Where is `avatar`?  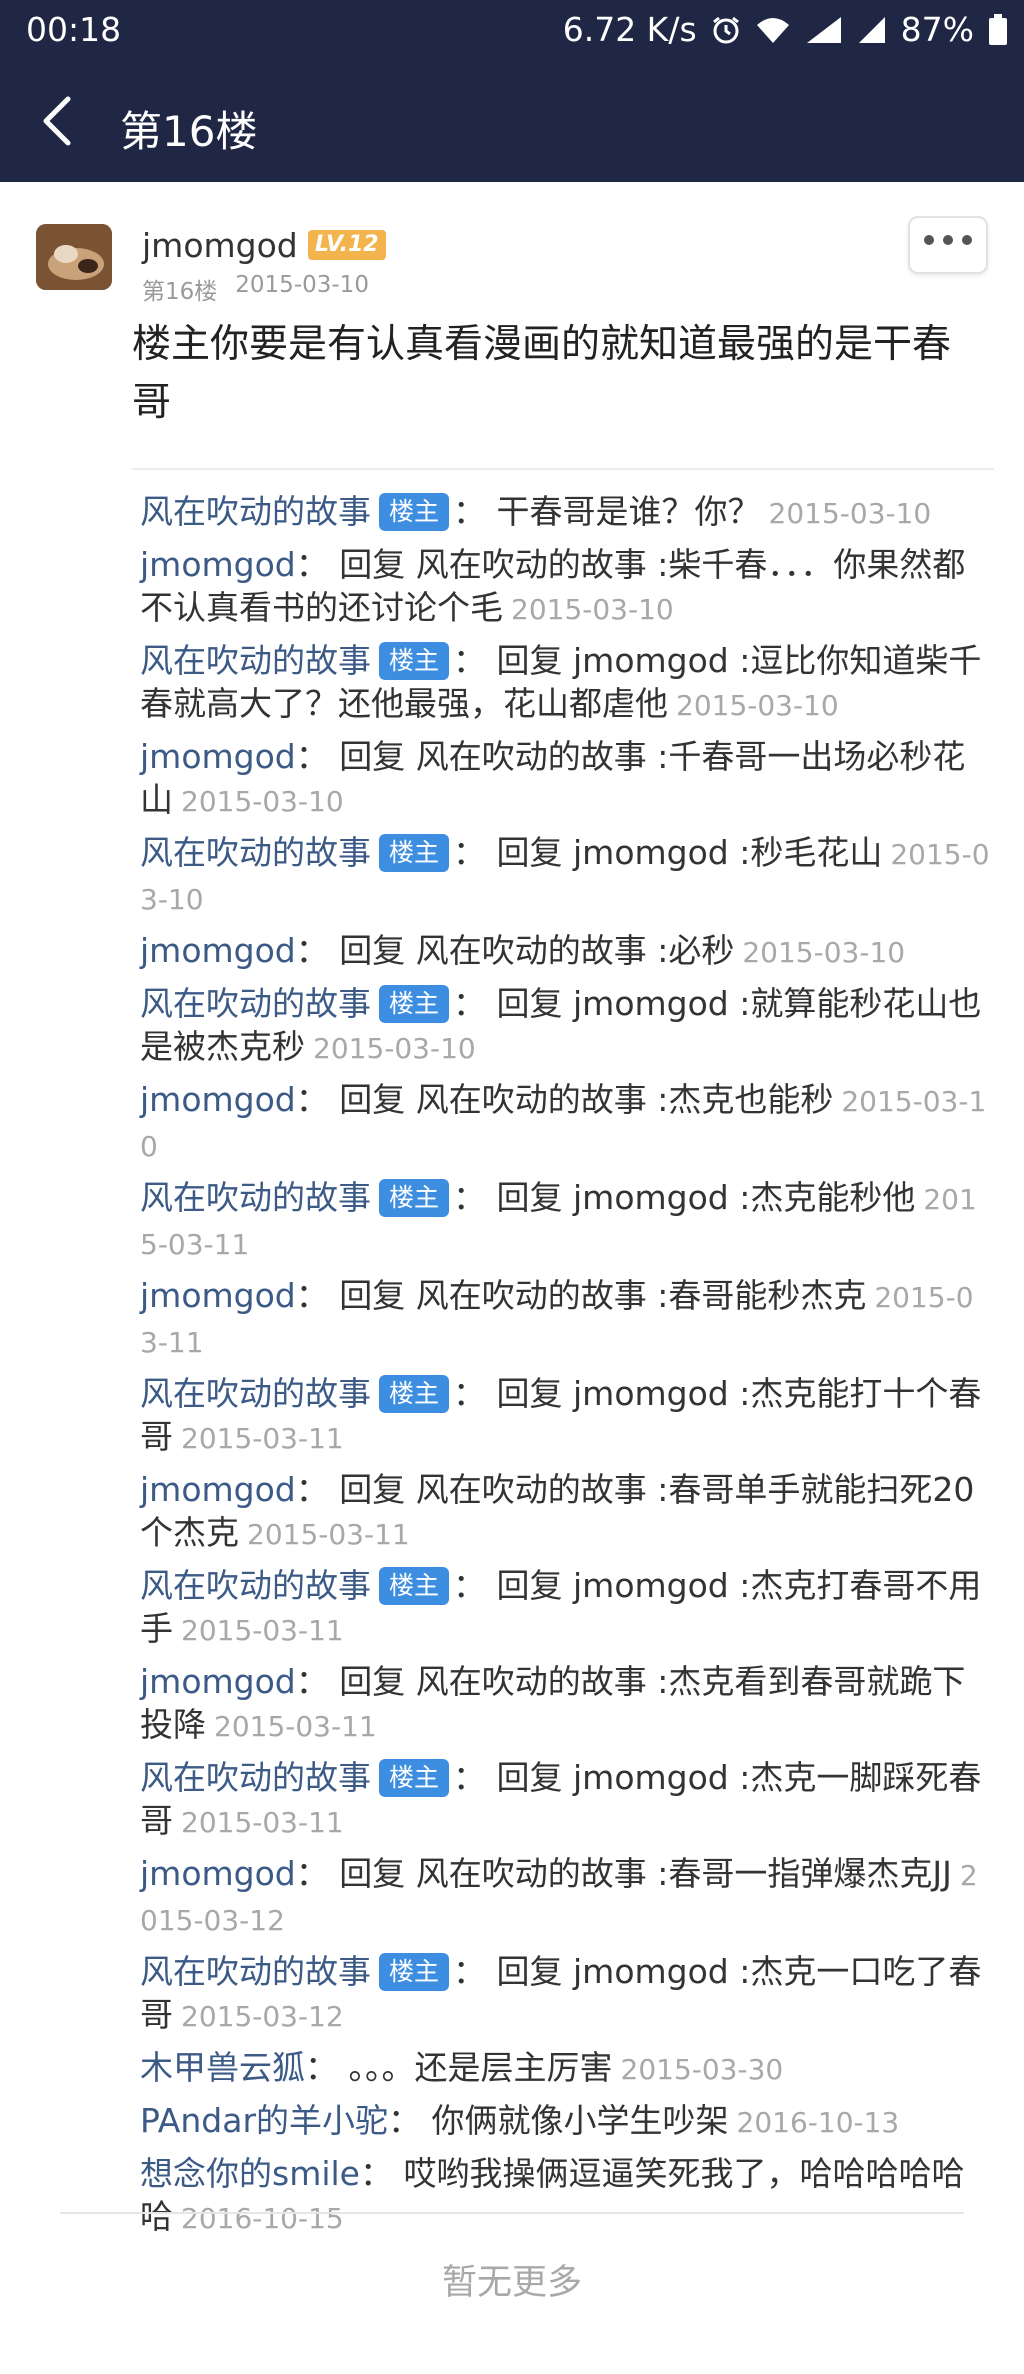 avatar is located at coordinates (74, 257).